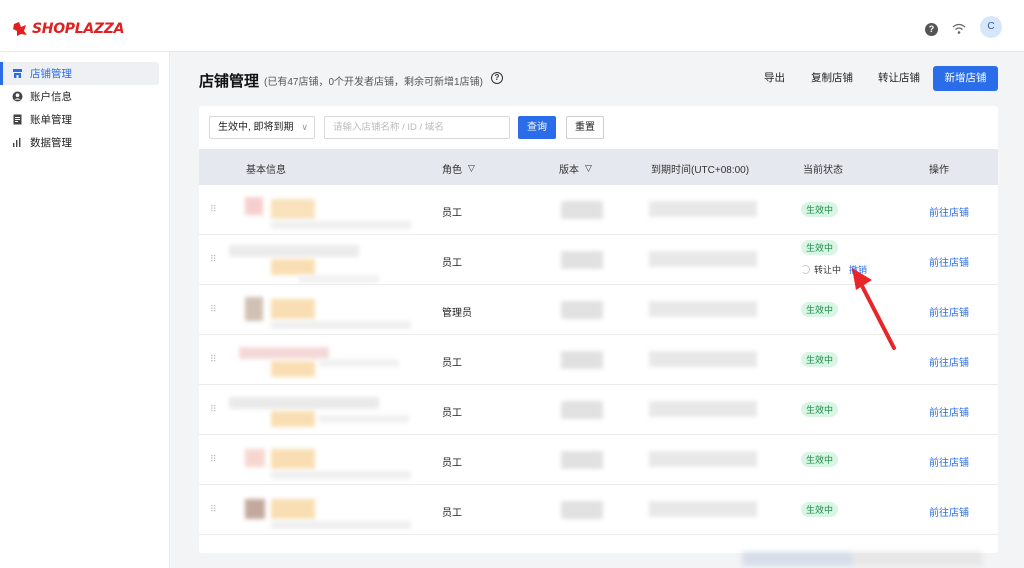  What do you see at coordinates (991, 27) in the screenshot?
I see `avatar: C` at bounding box center [991, 27].